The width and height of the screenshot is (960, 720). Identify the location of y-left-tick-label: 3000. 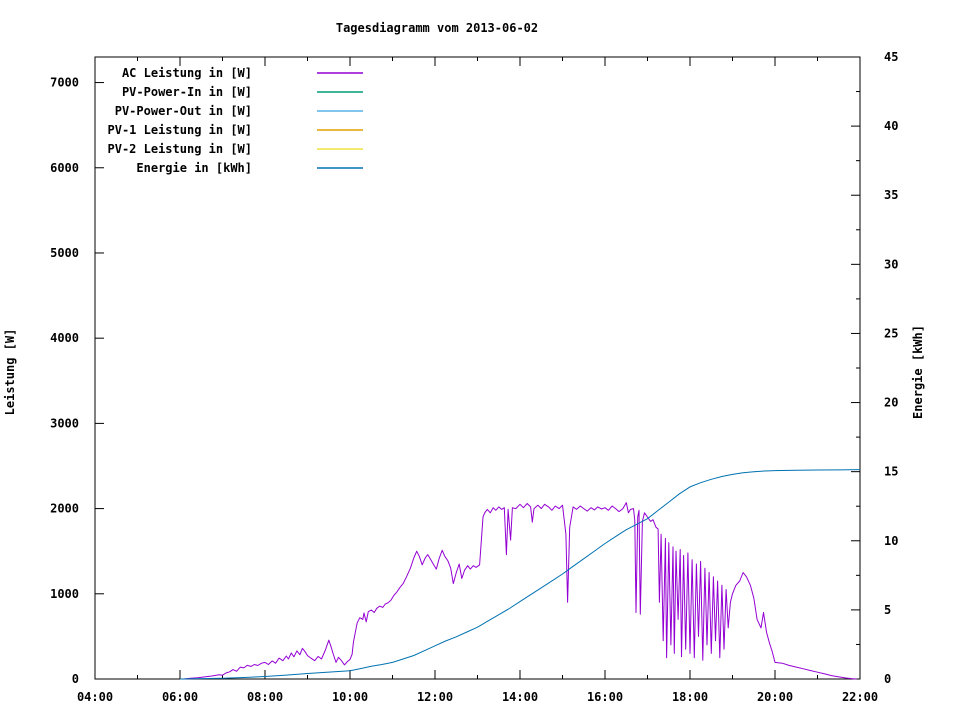
(64, 423).